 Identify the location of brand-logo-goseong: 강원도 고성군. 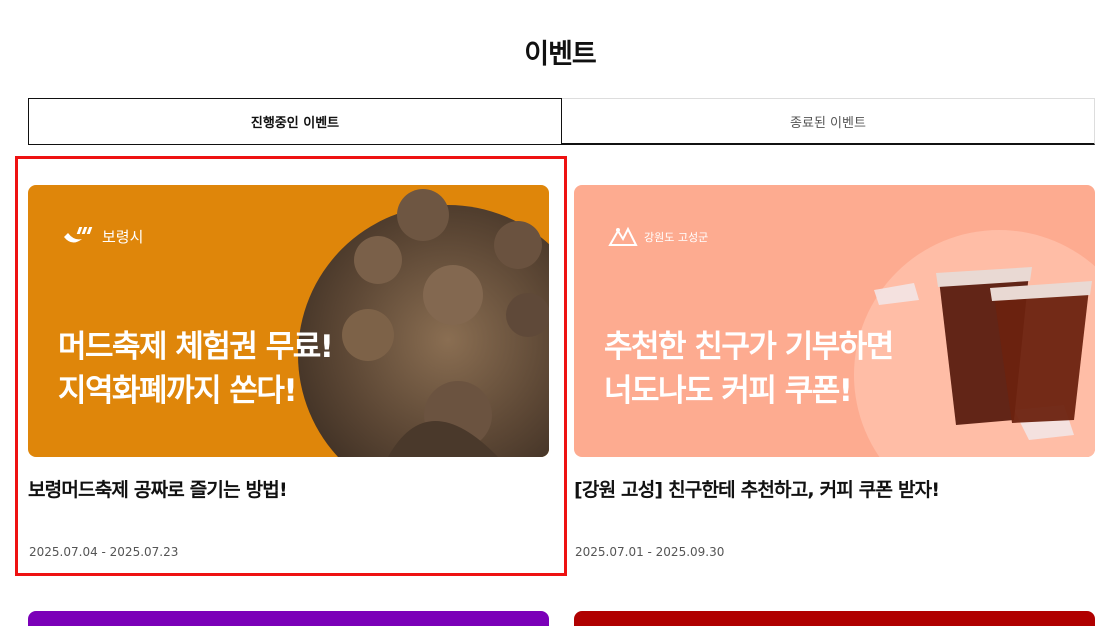
(658, 237).